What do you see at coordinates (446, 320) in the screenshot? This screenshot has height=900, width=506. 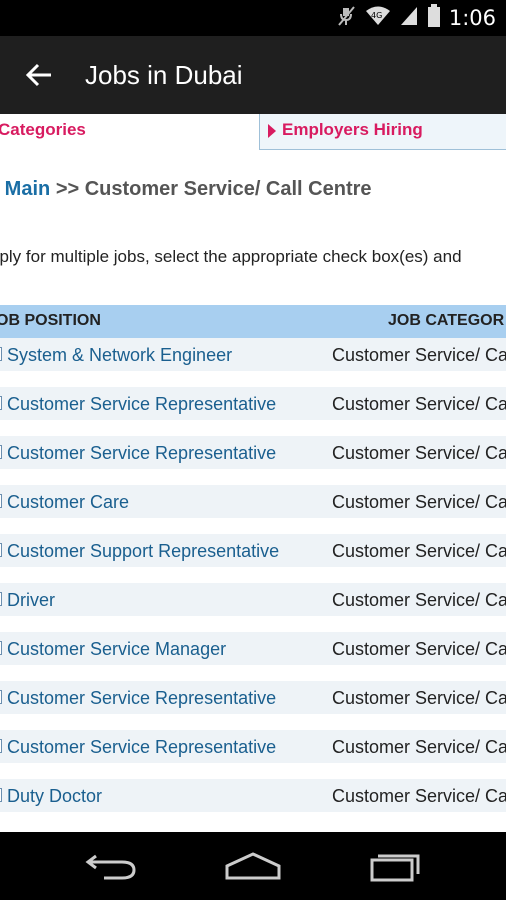 I see `header-job-category: JOB CATEGOR` at bounding box center [446, 320].